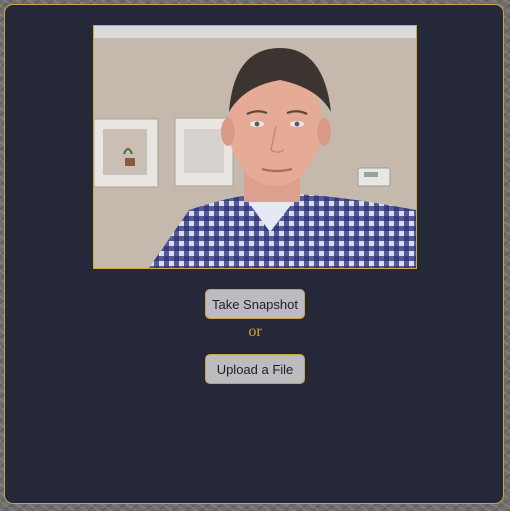 The height and width of the screenshot is (511, 510). What do you see at coordinates (255, 369) in the screenshot?
I see `upload-file-button: Upload a File` at bounding box center [255, 369].